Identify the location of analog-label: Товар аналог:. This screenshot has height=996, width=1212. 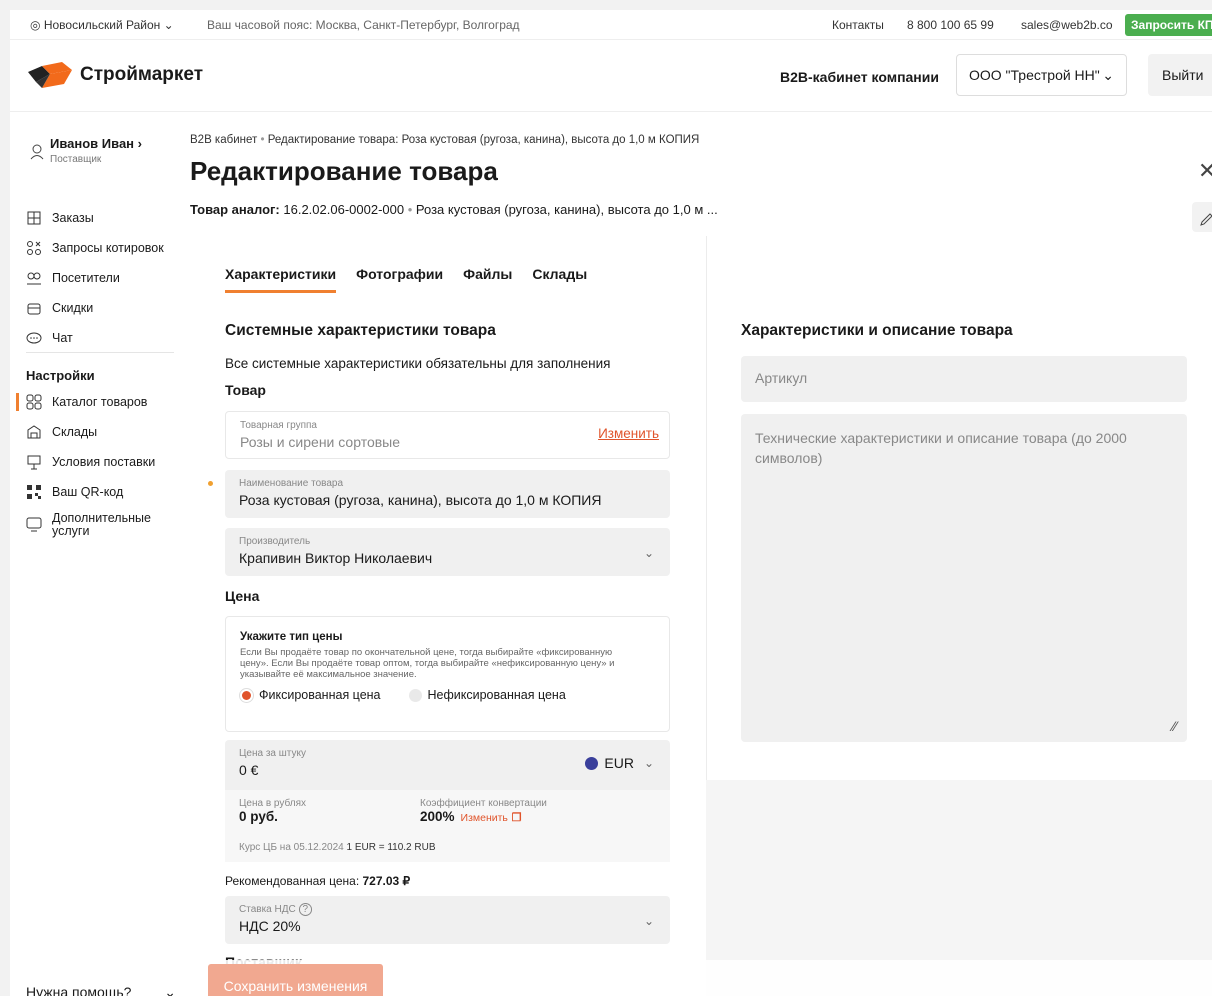
(235, 209).